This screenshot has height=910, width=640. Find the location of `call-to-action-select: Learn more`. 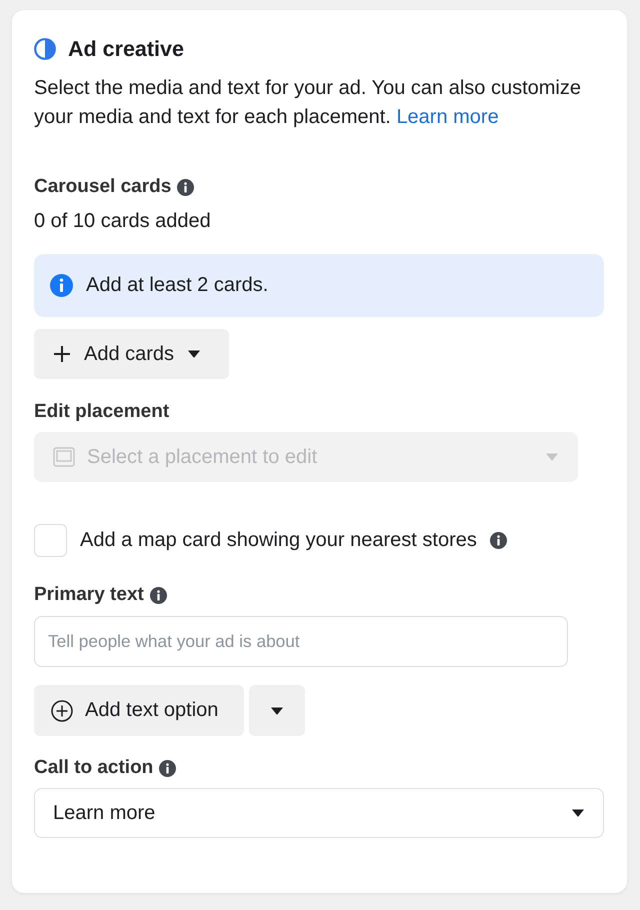

call-to-action-select: Learn more is located at coordinates (319, 813).